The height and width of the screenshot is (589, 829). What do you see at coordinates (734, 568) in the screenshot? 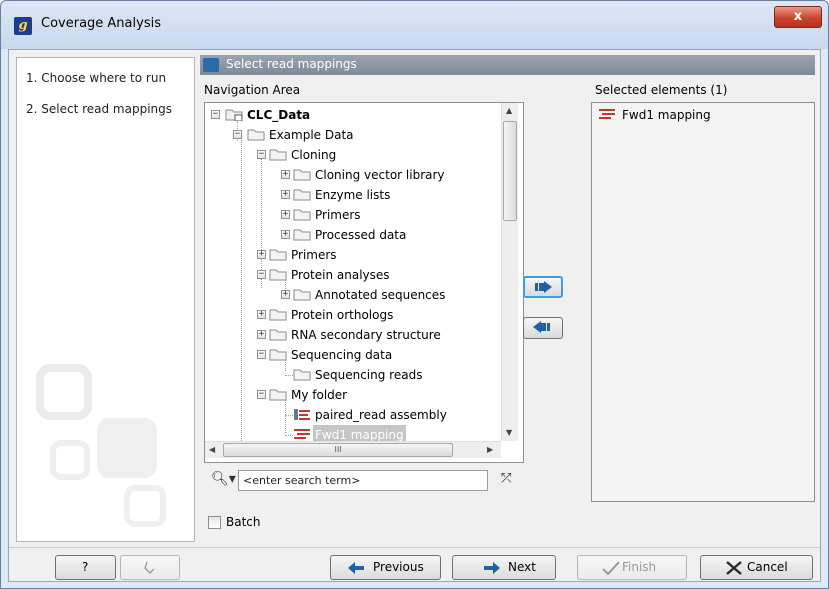
I see `close-x-icon` at bounding box center [734, 568].